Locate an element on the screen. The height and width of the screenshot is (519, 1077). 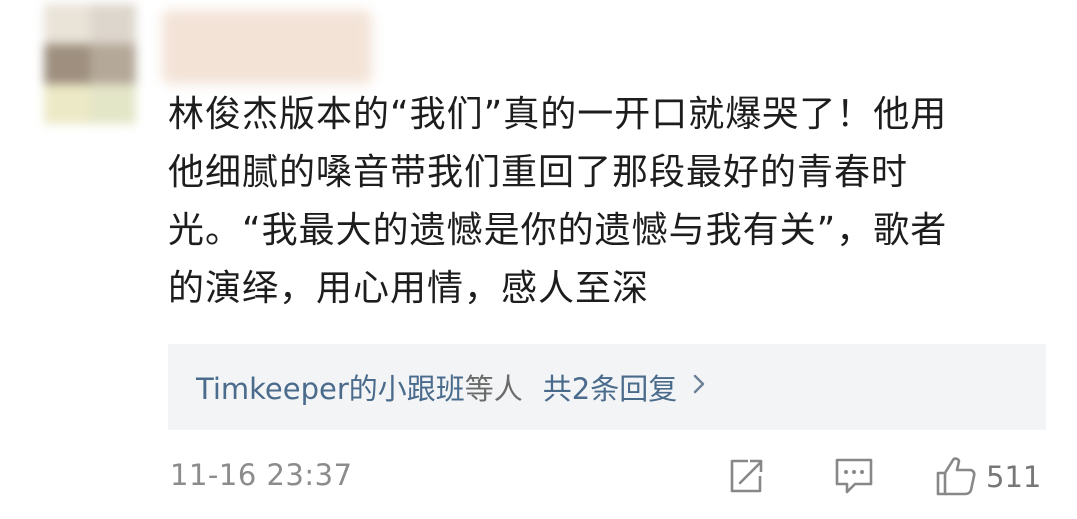
comment-line: 他细腻的嗓音带我们重回了那段最好的青春时 is located at coordinates (538, 172).